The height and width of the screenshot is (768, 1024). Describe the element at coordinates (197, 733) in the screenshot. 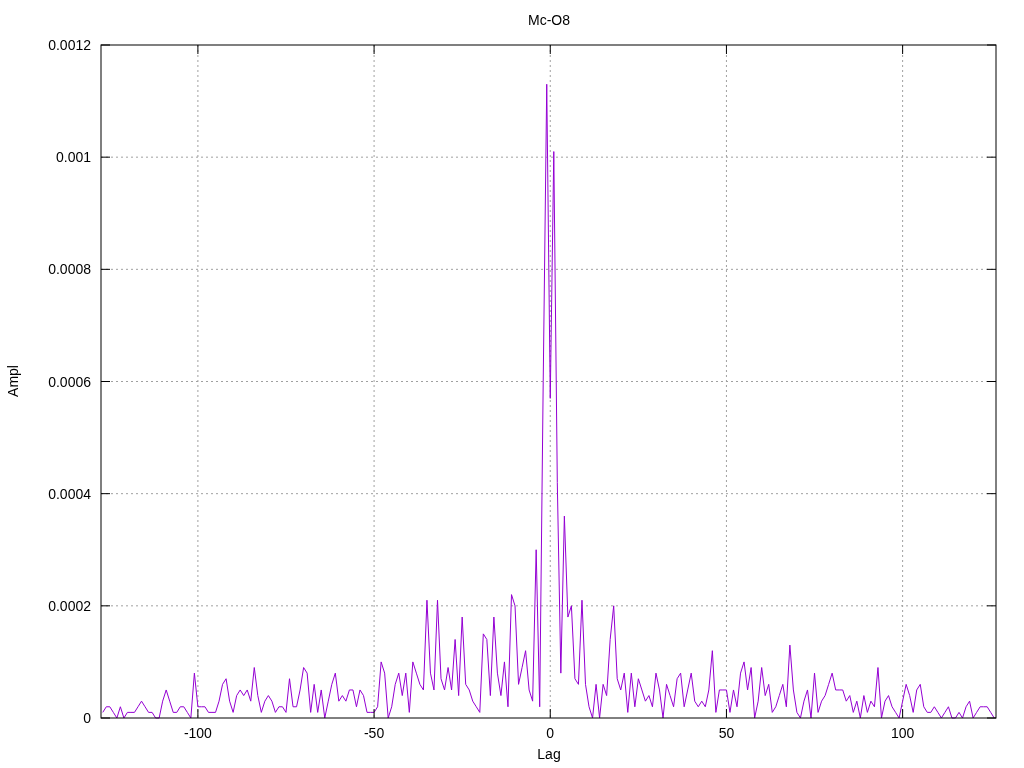

I see `tick-label: -100` at that location.